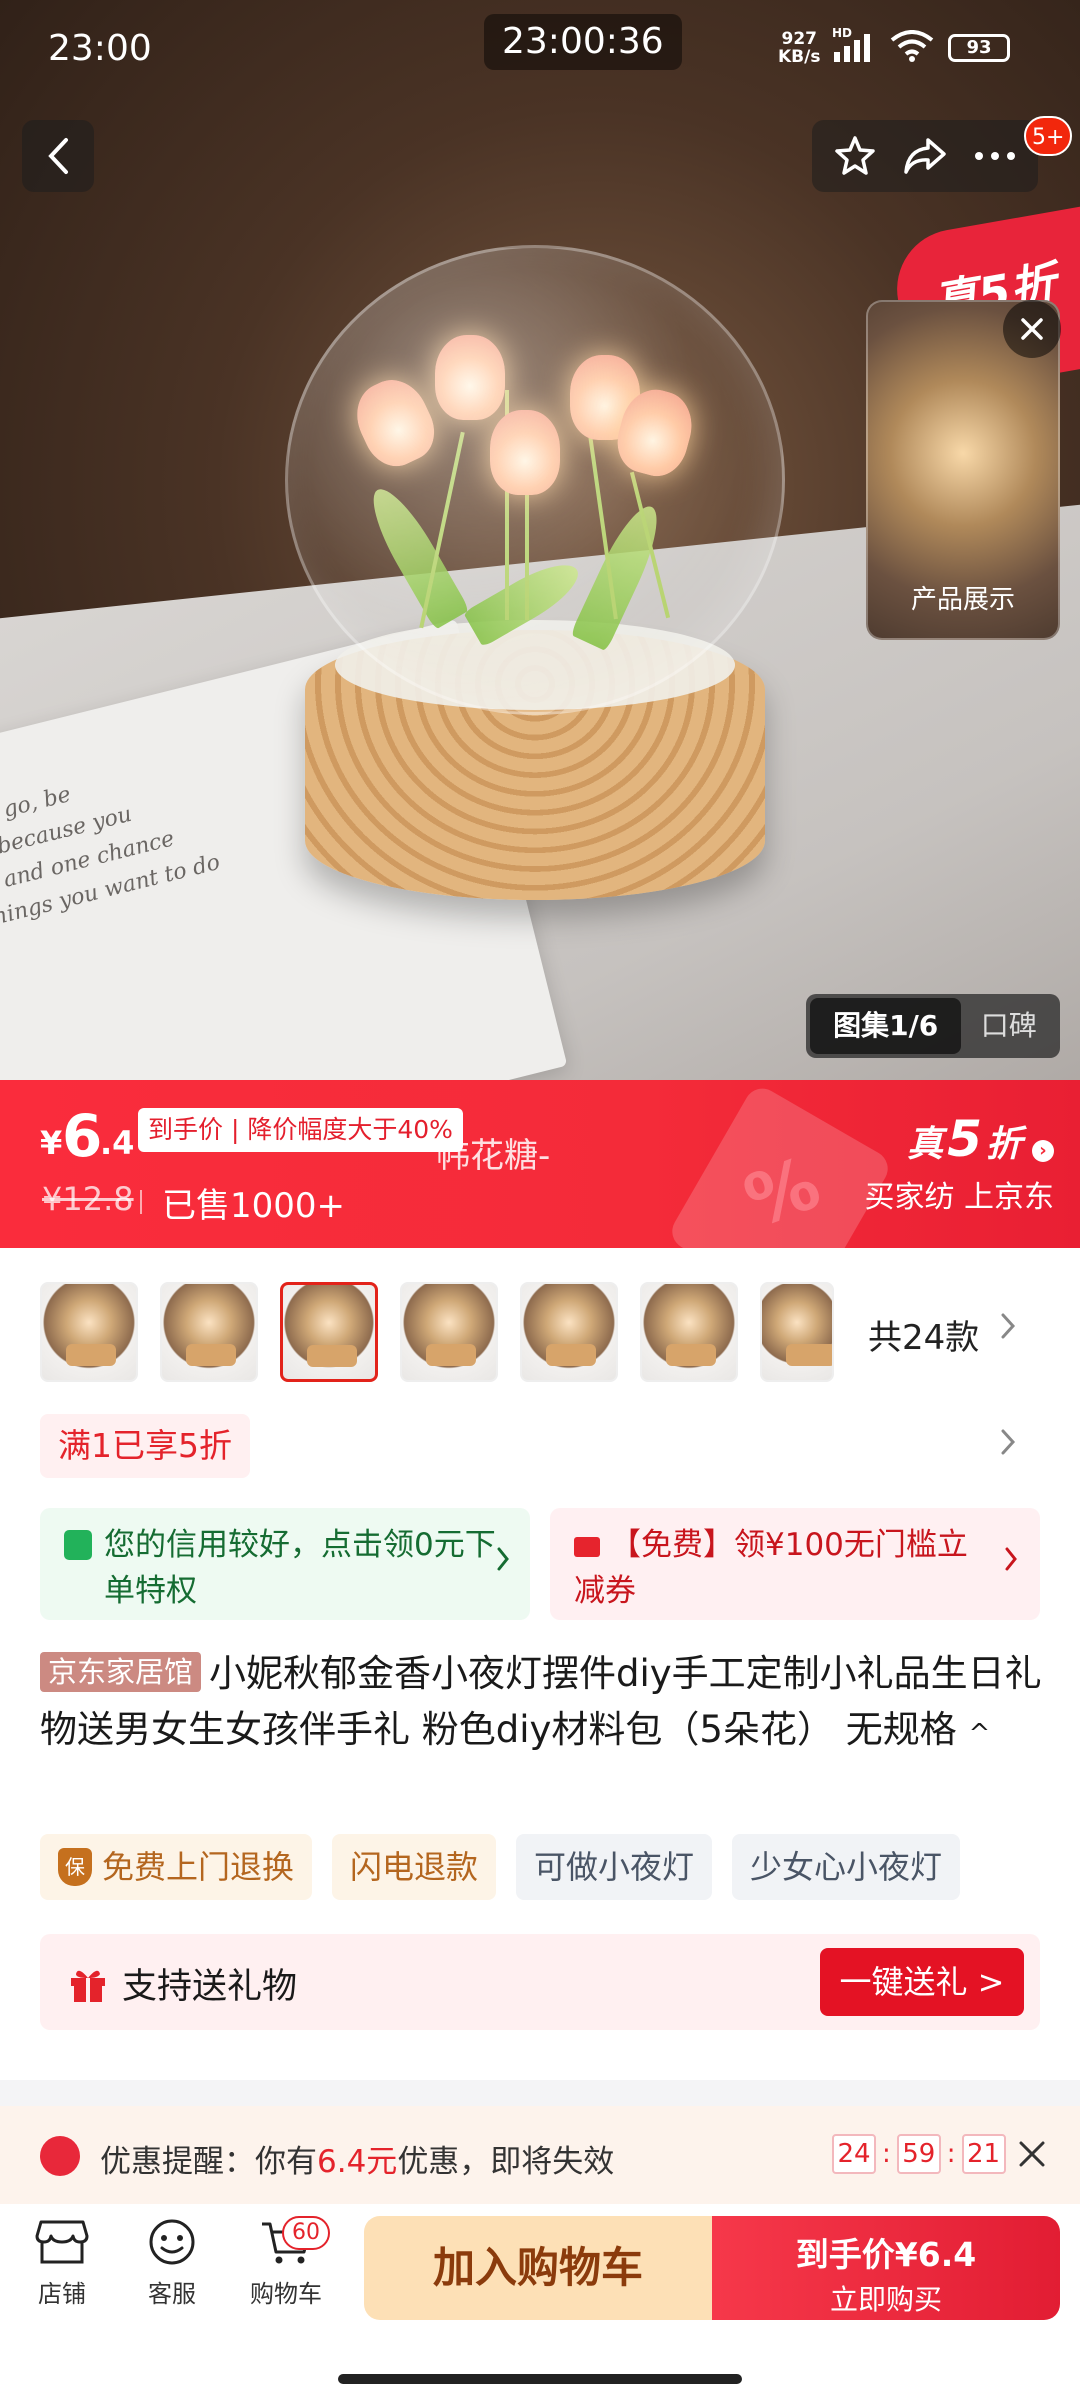  Describe the element at coordinates (254, 1206) in the screenshot. I see `sold-count: 已售1000+` at that location.